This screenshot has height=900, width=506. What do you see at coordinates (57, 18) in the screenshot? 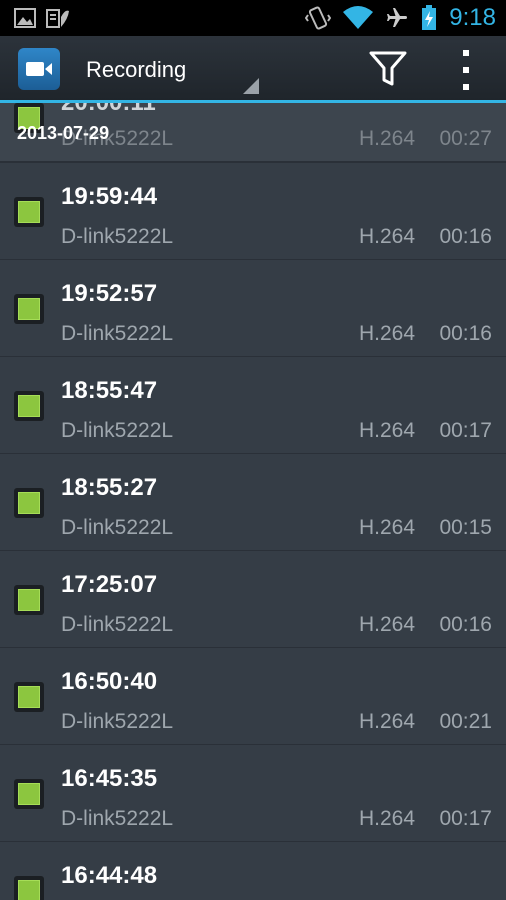
I see `sim-icon` at bounding box center [57, 18].